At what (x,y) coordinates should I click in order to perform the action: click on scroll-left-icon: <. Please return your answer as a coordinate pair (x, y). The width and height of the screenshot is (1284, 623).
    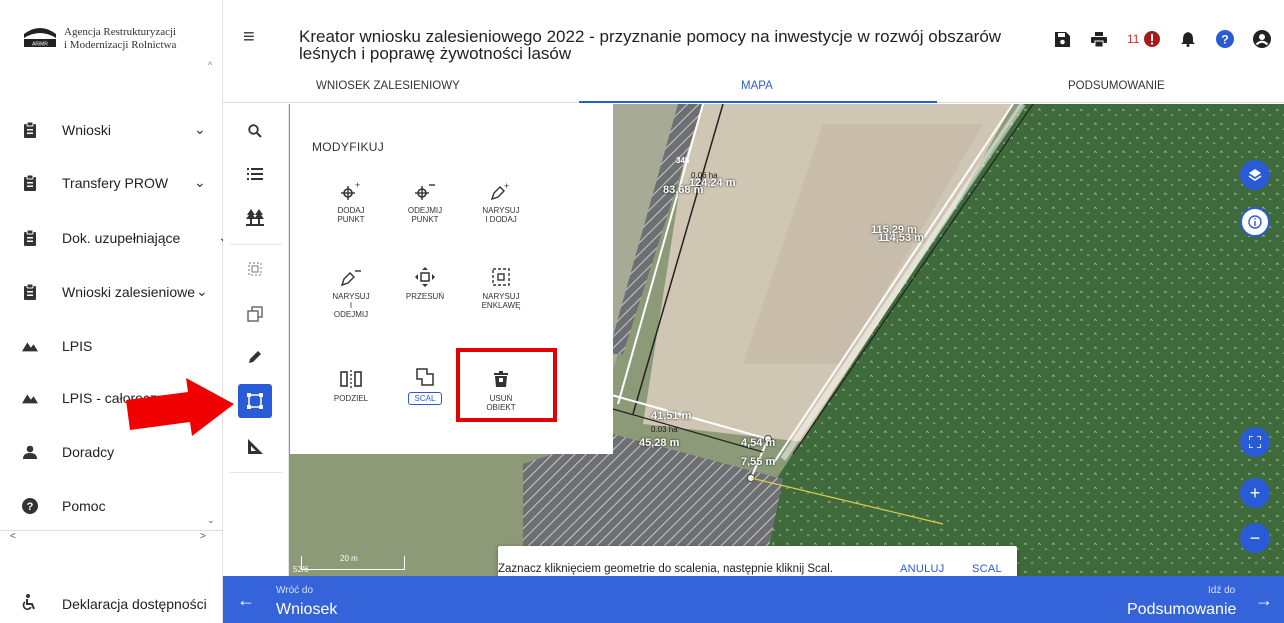
    Looking at the image, I should click on (13, 536).